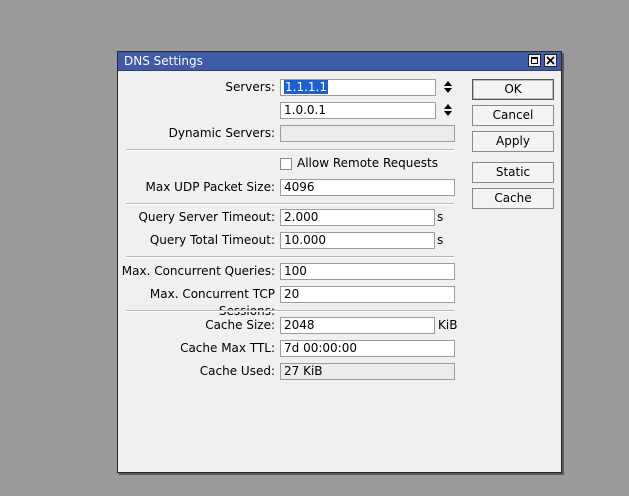  I want to click on server-2-input: 1.0.0.1, so click(358, 110).